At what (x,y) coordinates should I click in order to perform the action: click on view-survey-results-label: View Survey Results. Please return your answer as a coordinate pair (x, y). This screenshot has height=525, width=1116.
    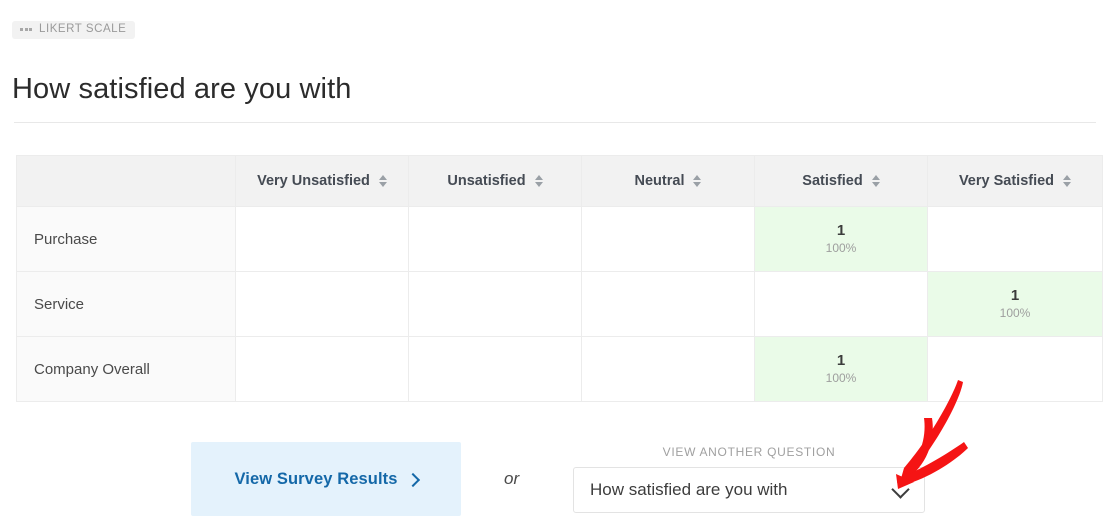
    Looking at the image, I should click on (316, 478).